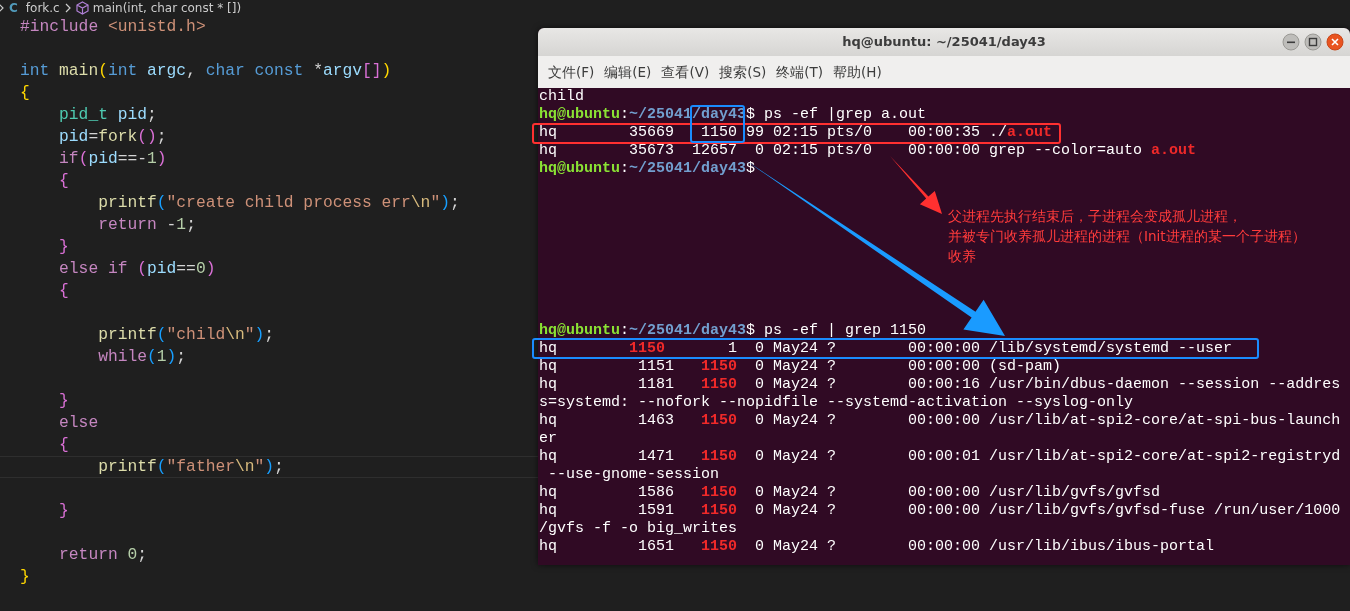  I want to click on code-line: int main(int argc, char const *argv[]), so click(206, 71).